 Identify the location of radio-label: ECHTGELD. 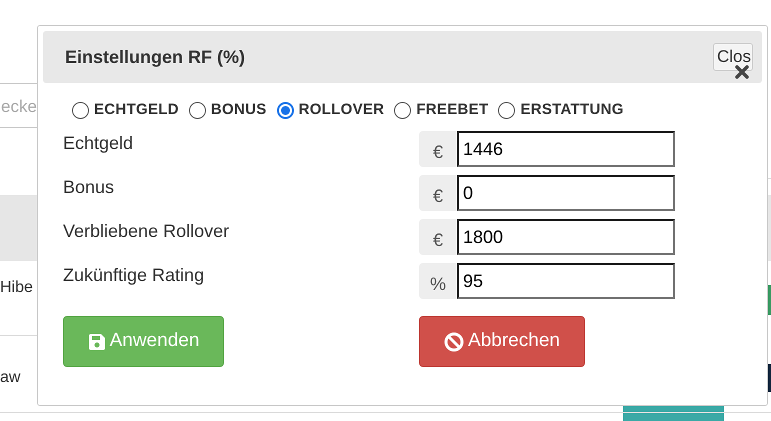
(136, 110).